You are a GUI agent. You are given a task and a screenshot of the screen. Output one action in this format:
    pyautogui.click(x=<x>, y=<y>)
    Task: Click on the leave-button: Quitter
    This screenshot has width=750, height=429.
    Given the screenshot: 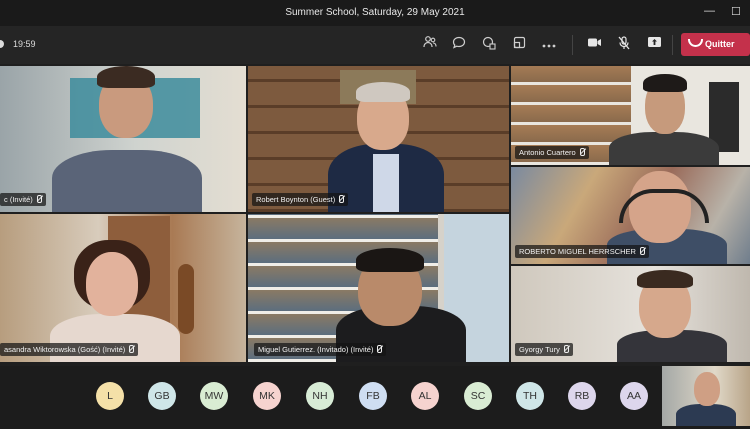 What is the action you would take?
    pyautogui.click(x=715, y=44)
    